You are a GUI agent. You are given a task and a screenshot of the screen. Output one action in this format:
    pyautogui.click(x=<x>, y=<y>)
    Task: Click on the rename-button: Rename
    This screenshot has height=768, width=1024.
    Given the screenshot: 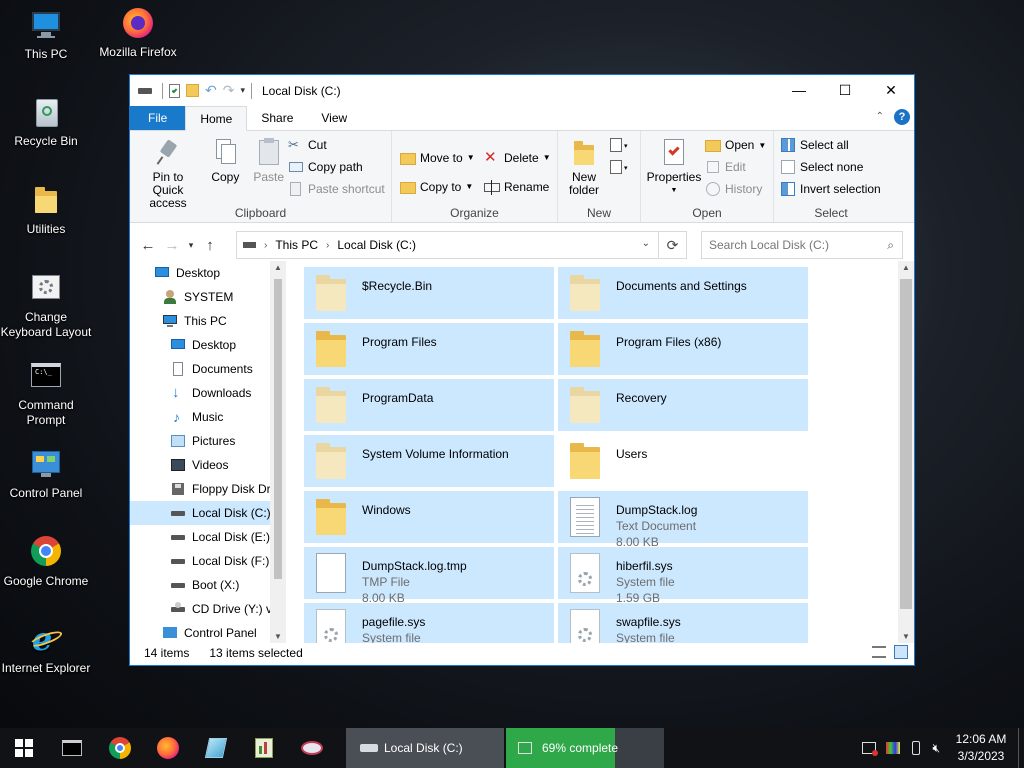 What is the action you would take?
    pyautogui.click(x=517, y=186)
    